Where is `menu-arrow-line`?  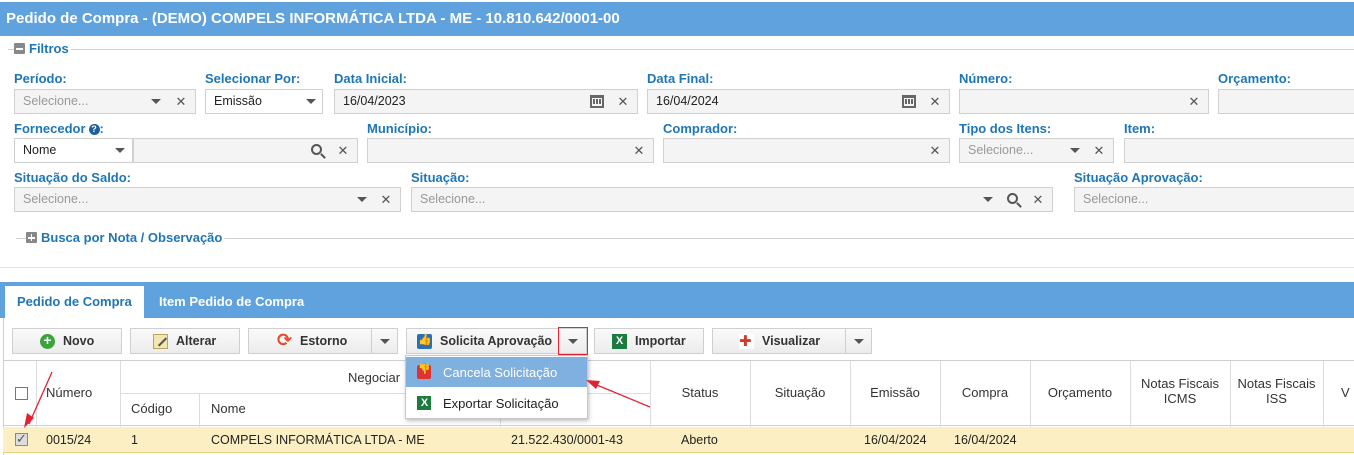 menu-arrow-line is located at coordinates (621, 395).